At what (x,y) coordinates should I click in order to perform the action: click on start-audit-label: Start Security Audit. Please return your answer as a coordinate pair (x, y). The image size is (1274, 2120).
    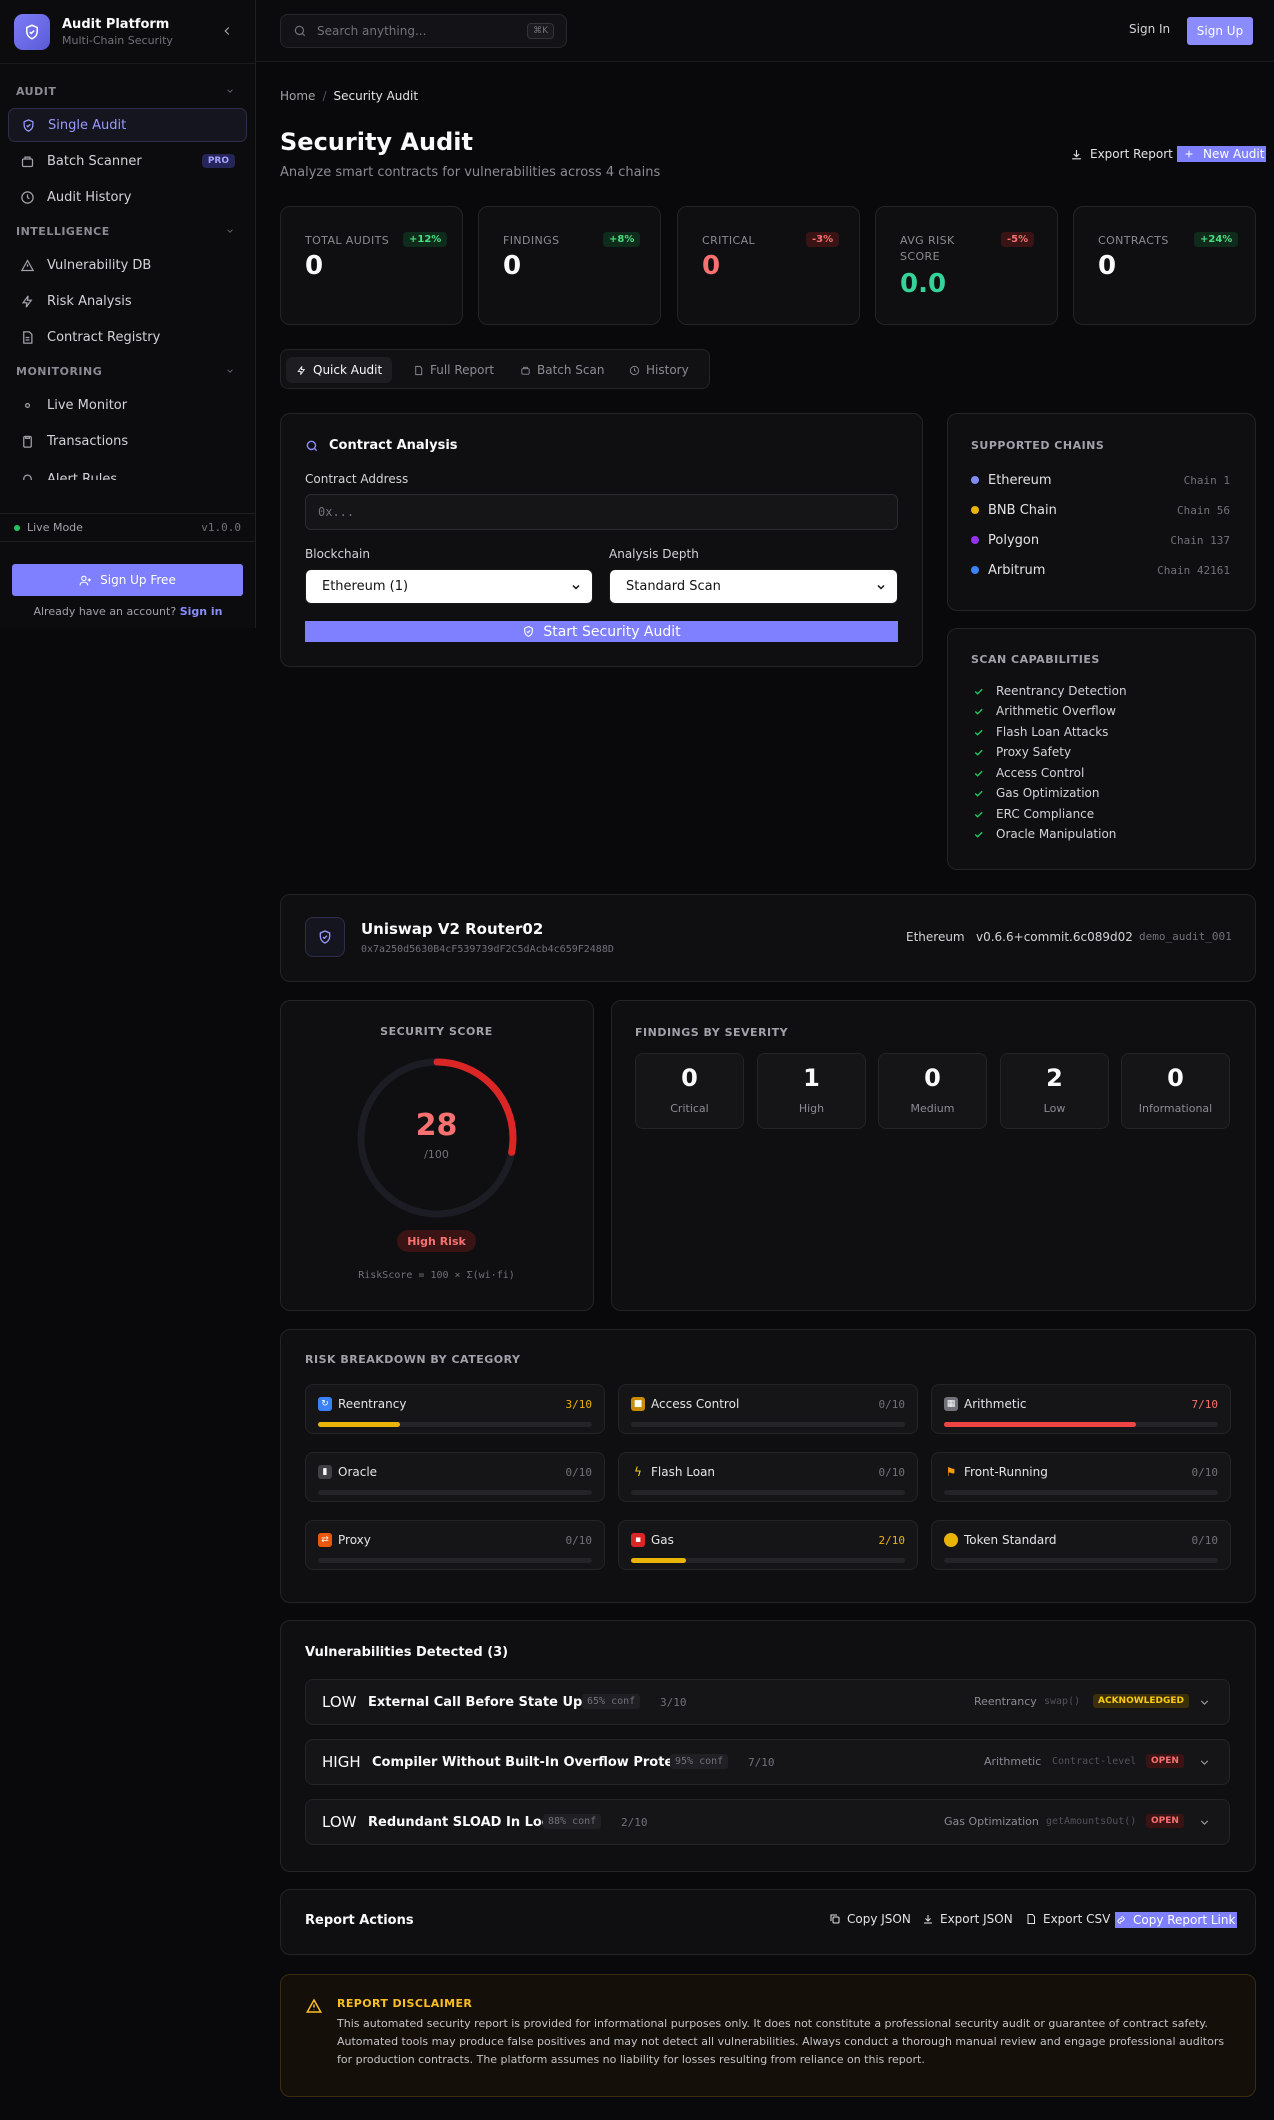
    Looking at the image, I should click on (612, 631).